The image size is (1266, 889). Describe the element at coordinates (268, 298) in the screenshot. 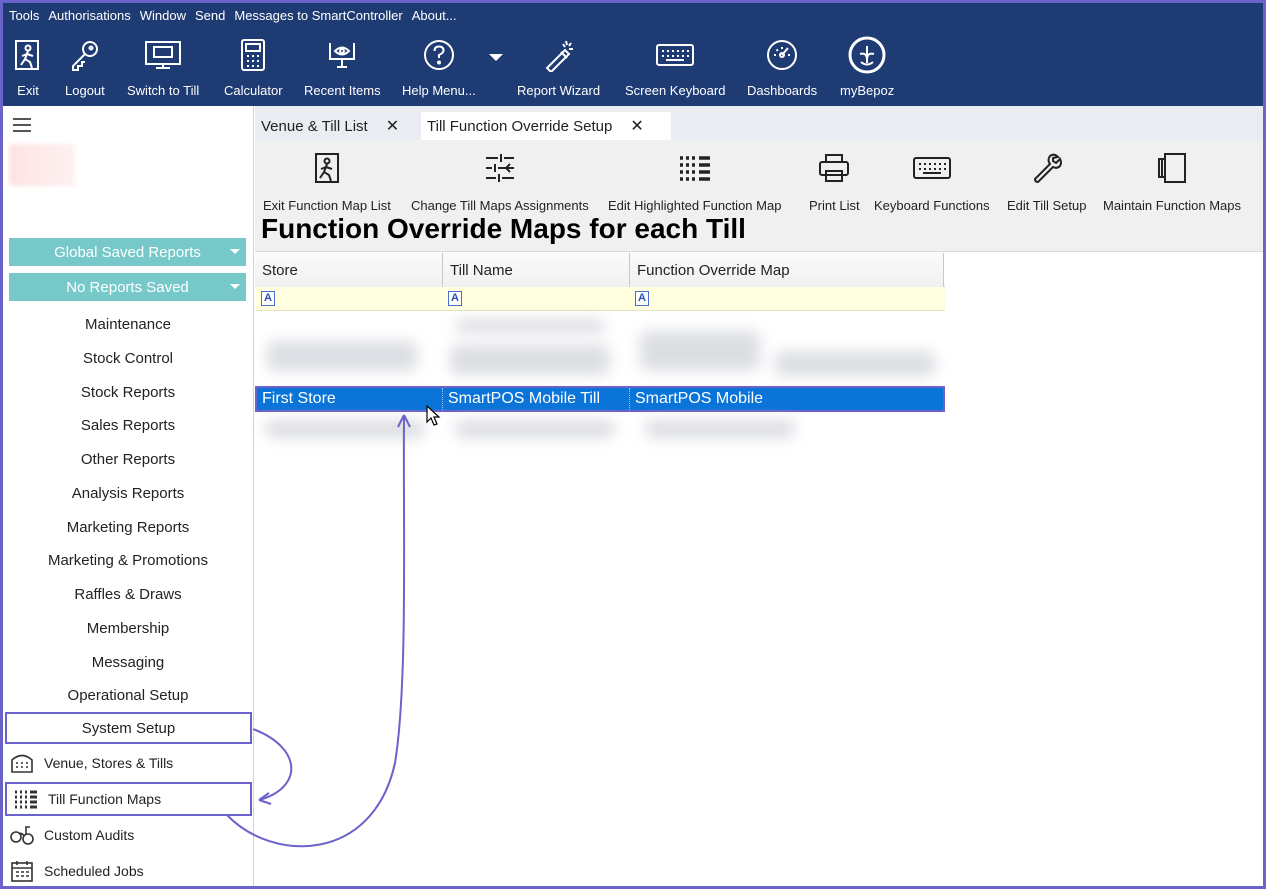

I see `filter-store-icon: A` at that location.